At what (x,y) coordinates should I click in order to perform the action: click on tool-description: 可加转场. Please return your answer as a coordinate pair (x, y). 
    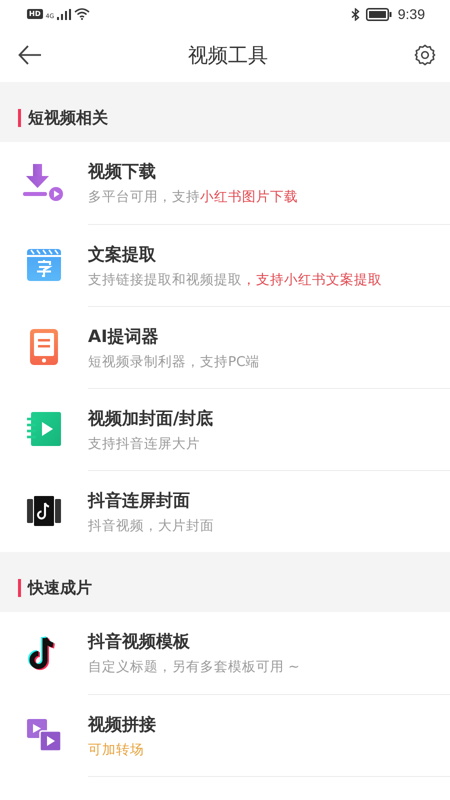
    Looking at the image, I should click on (116, 749).